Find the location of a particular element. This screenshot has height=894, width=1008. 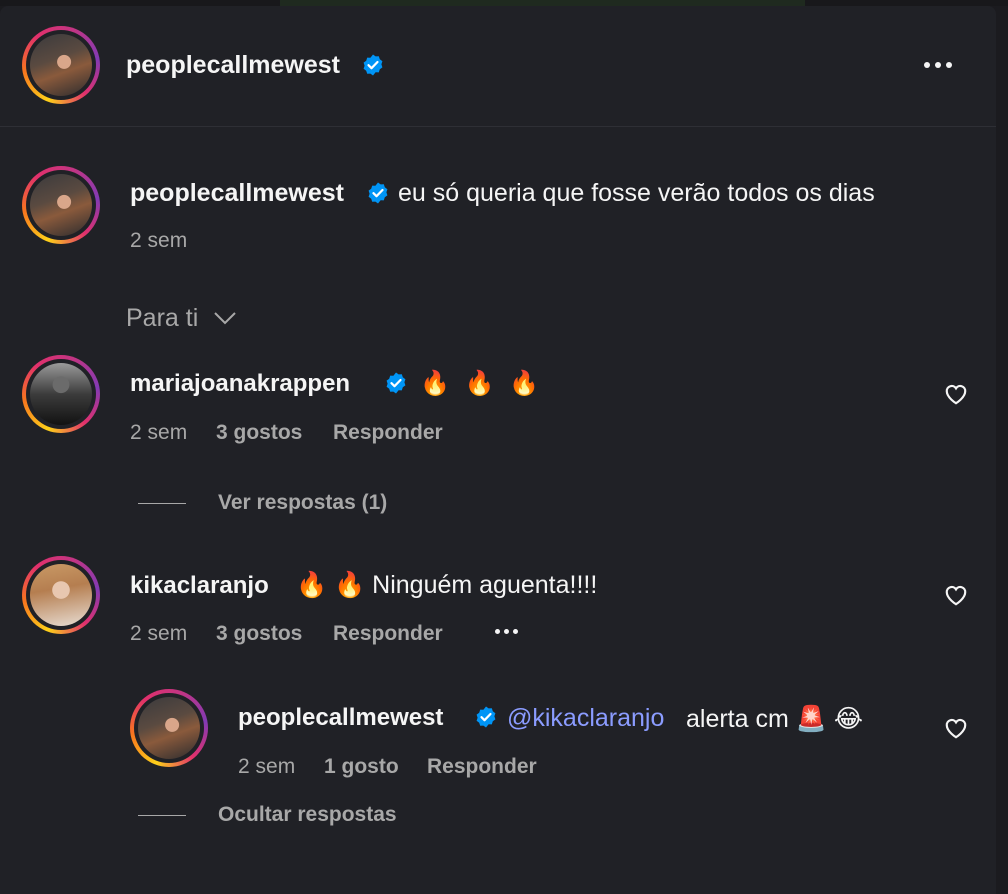

comment-more-options-button is located at coordinates (506, 631).